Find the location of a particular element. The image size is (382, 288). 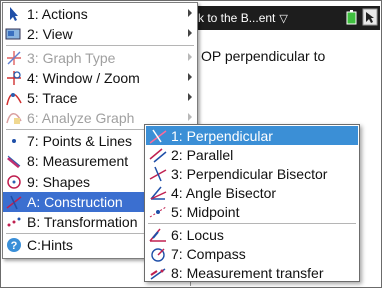

battery-icon is located at coordinates (351, 17).